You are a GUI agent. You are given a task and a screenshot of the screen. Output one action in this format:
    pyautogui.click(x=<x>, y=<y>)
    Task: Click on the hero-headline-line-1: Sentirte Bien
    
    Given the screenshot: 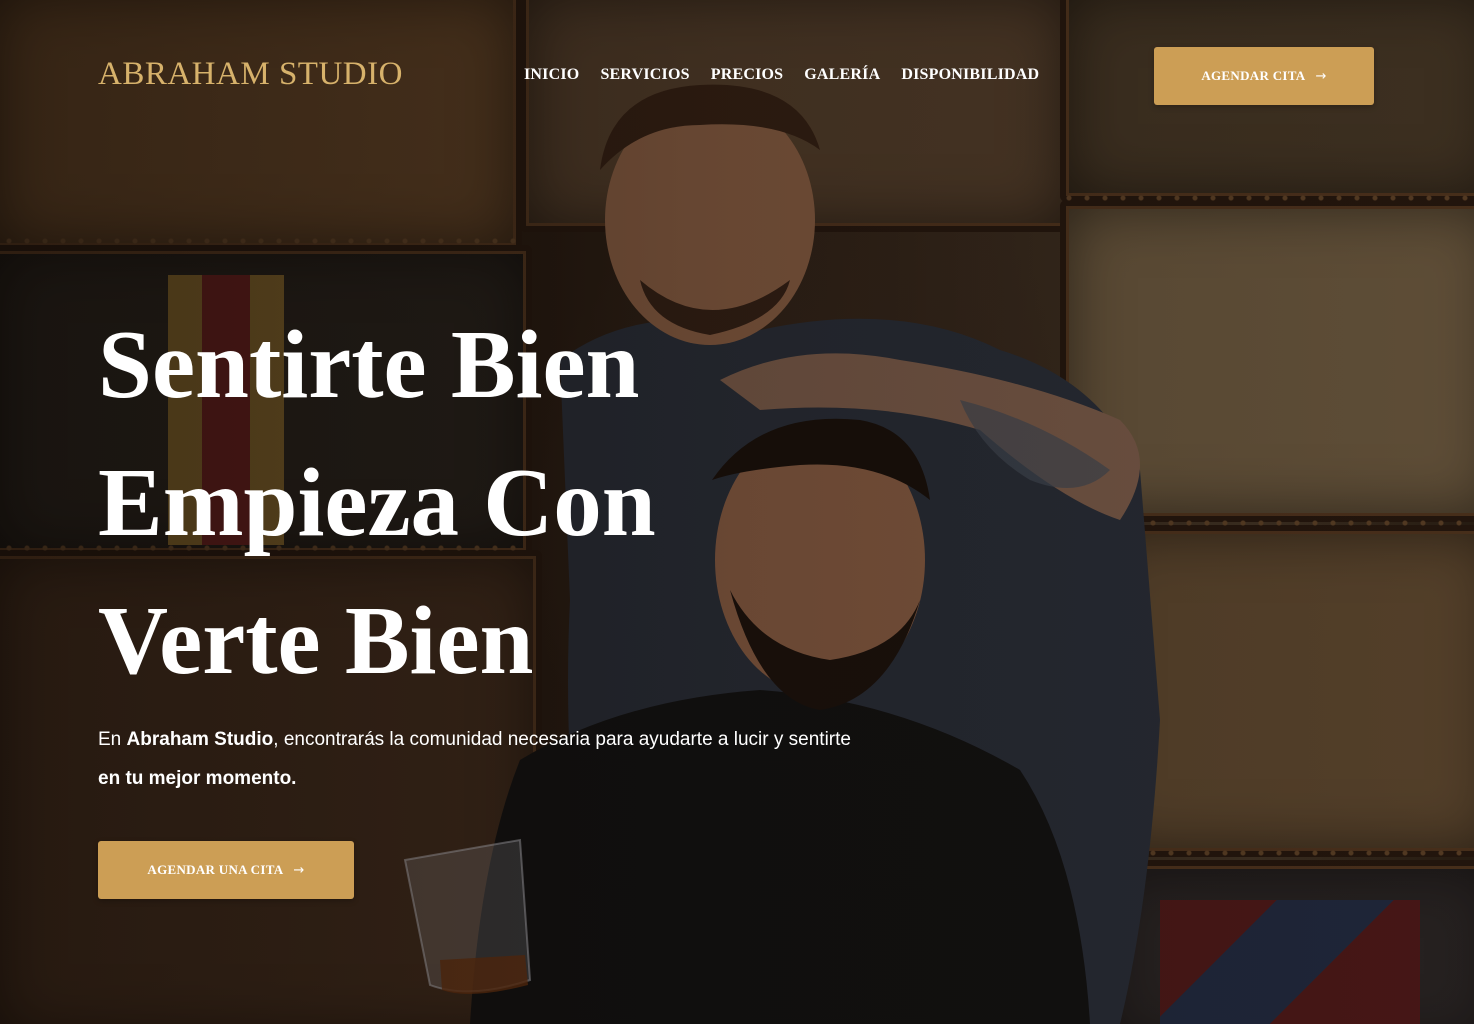 What is the action you would take?
    pyautogui.click(x=369, y=364)
    